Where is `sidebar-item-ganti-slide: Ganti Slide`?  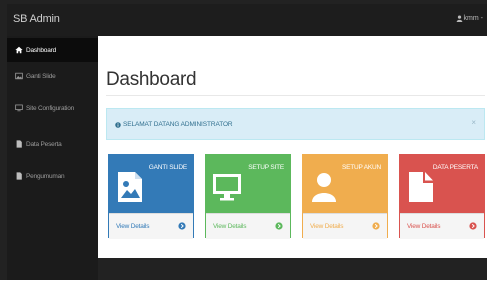 sidebar-item-ganti-slide: Ganti Slide is located at coordinates (52, 76).